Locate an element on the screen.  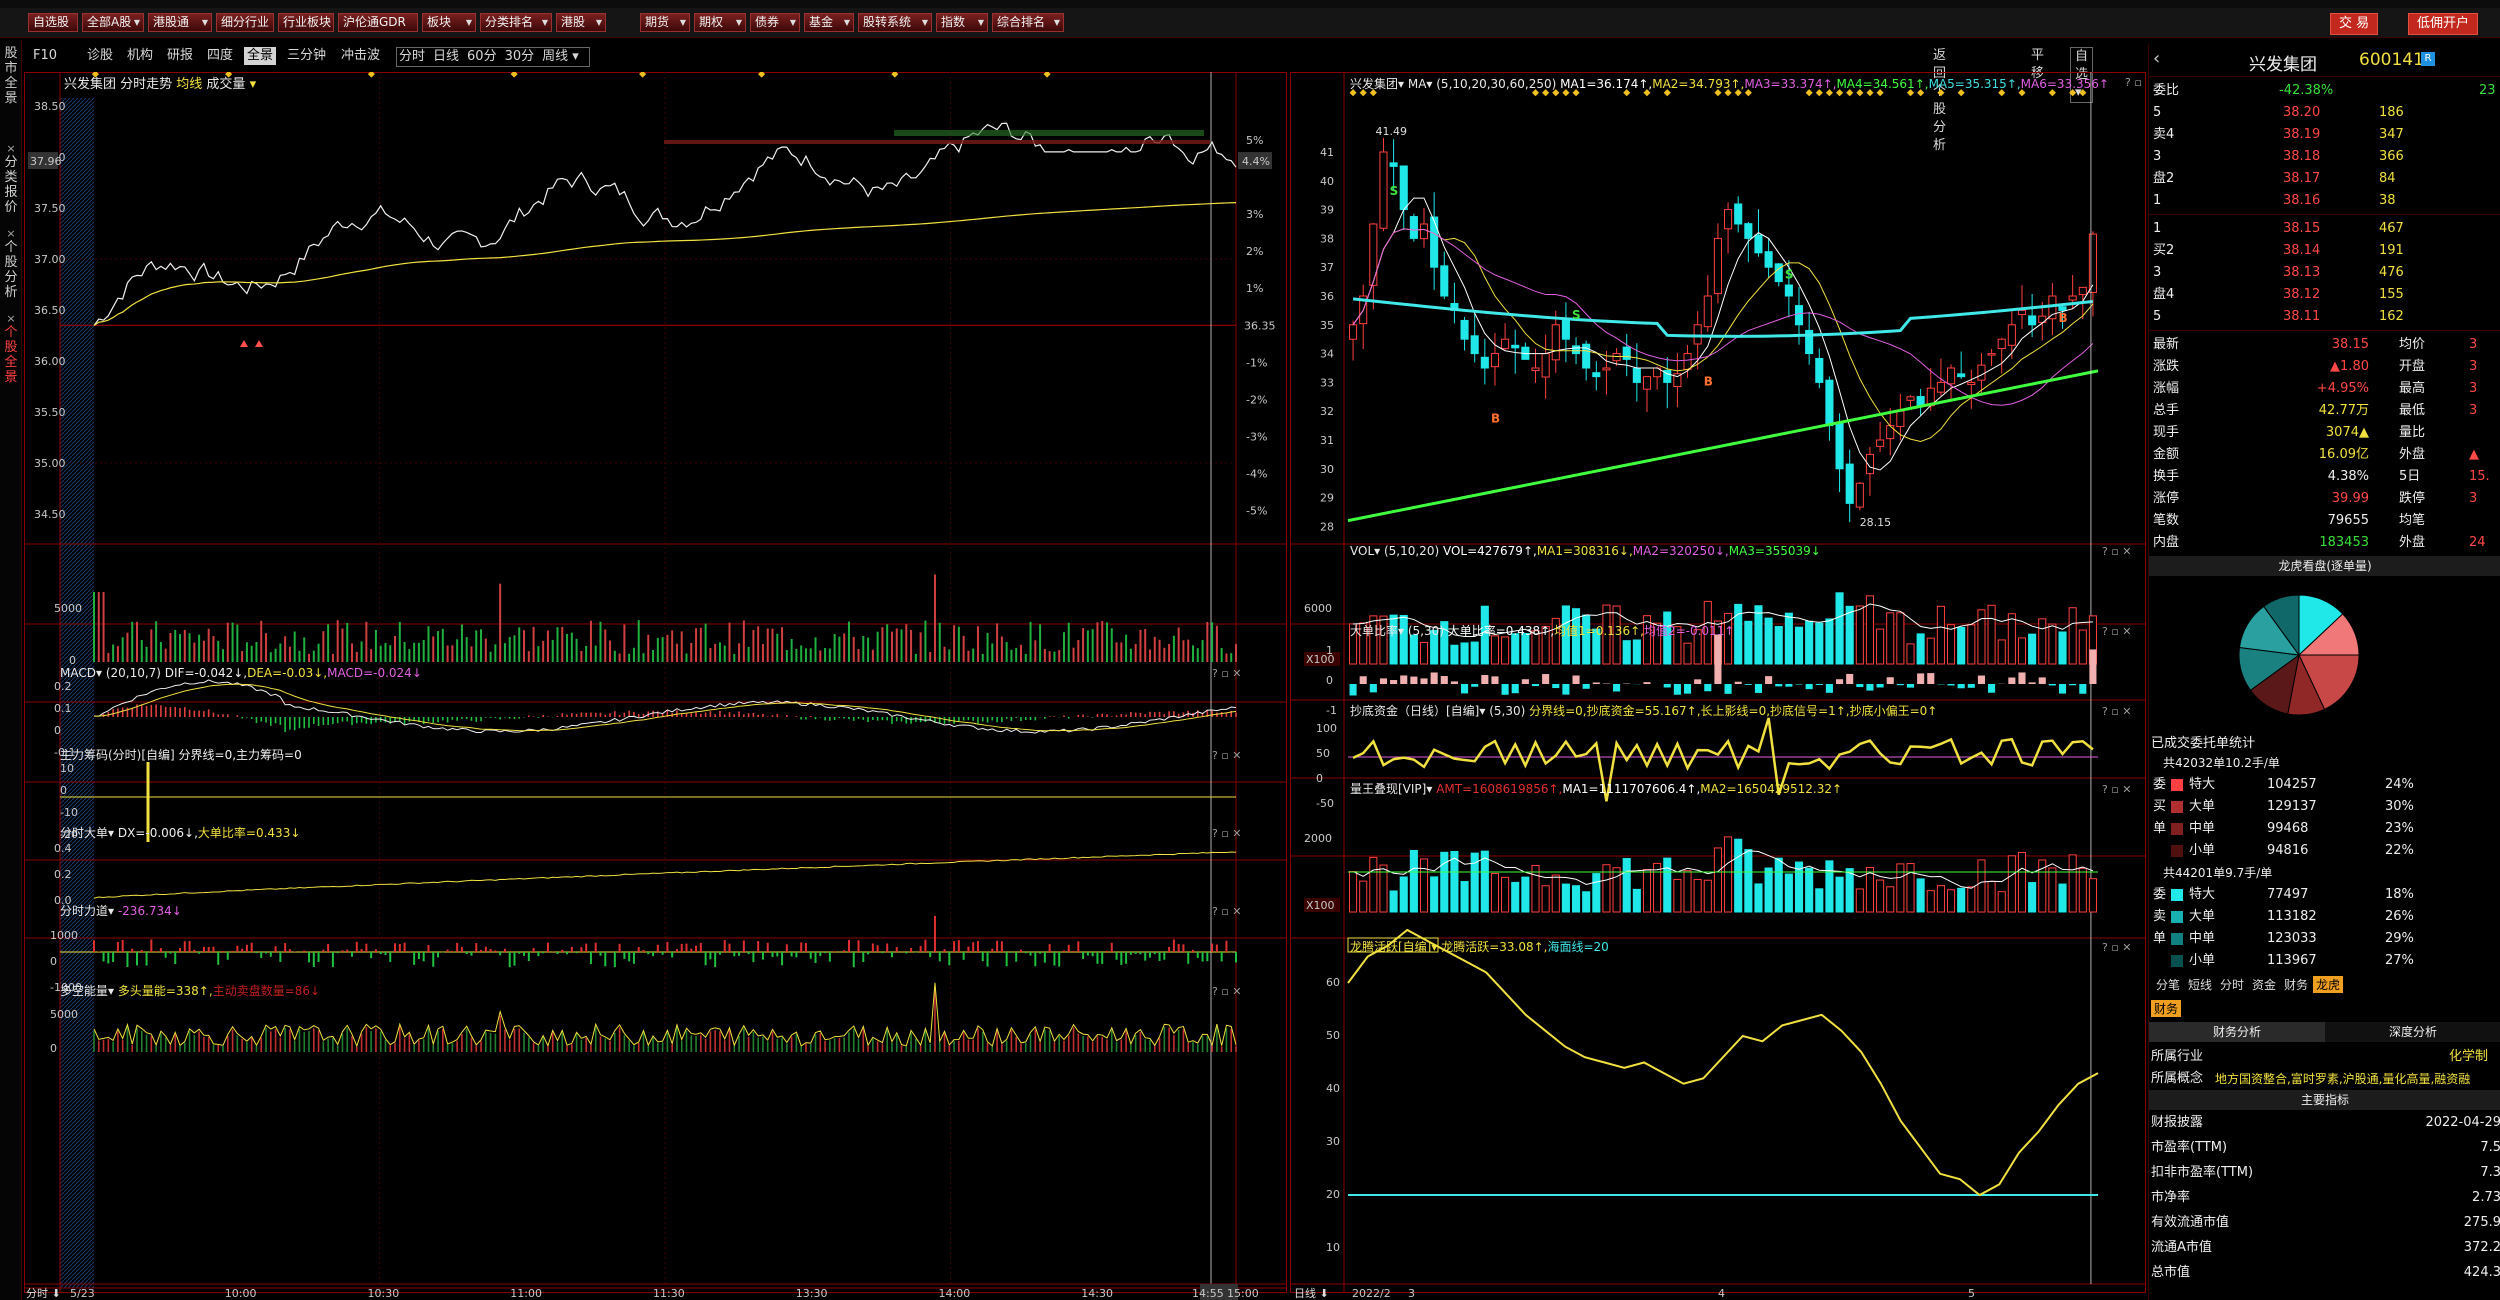
bottom-tab-短线: 短线 is located at coordinates (2200, 984).